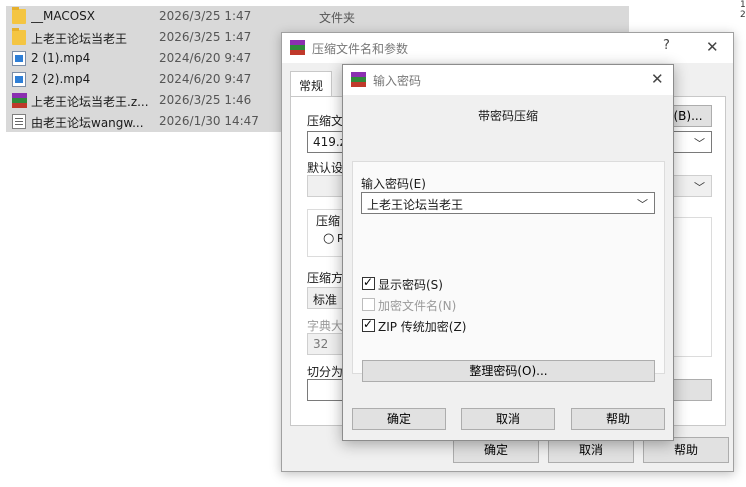  Describe the element at coordinates (317, 16) in the screenshot. I see `file-row: __MACOSX 2026/3/25 1:47 文件夹` at that location.